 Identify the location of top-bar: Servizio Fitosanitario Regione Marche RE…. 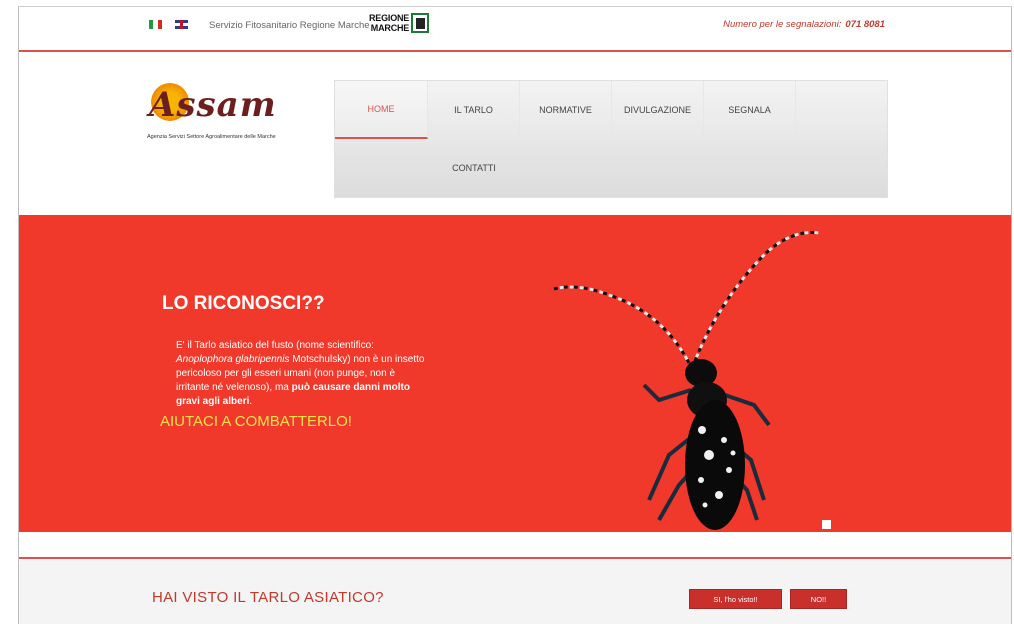
(515, 29).